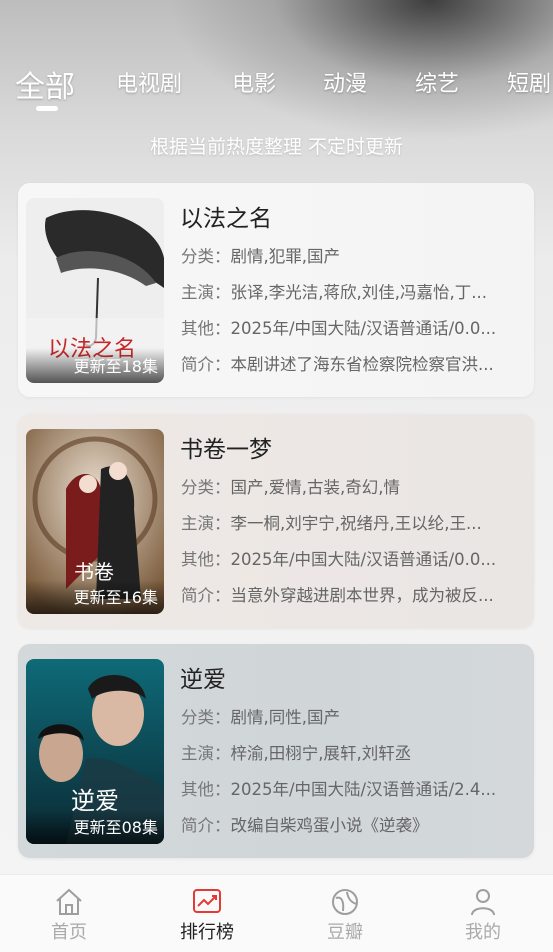  Describe the element at coordinates (254, 82) in the screenshot. I see `tab-movie: 电影` at that location.